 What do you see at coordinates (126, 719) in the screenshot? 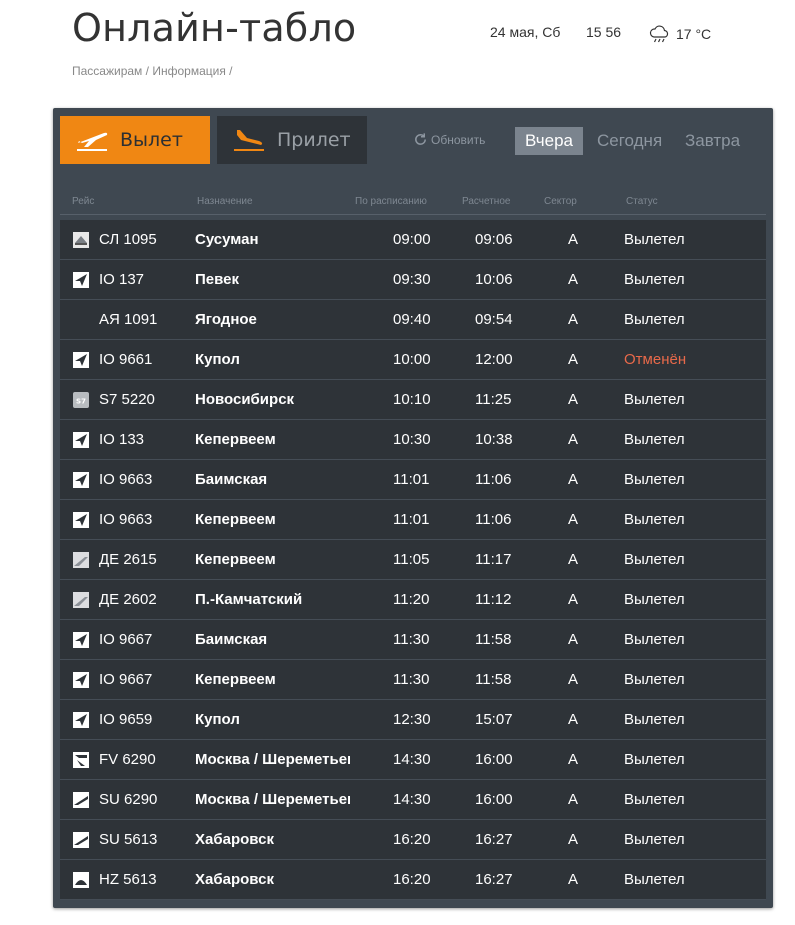
I see `flight-number: IO 9659` at bounding box center [126, 719].